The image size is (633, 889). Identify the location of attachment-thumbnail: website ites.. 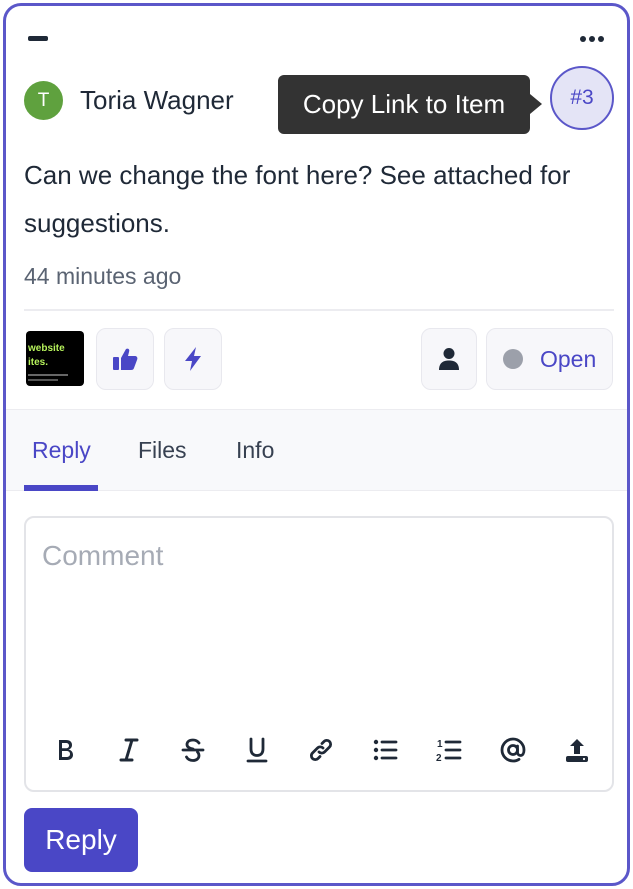
(55, 358).